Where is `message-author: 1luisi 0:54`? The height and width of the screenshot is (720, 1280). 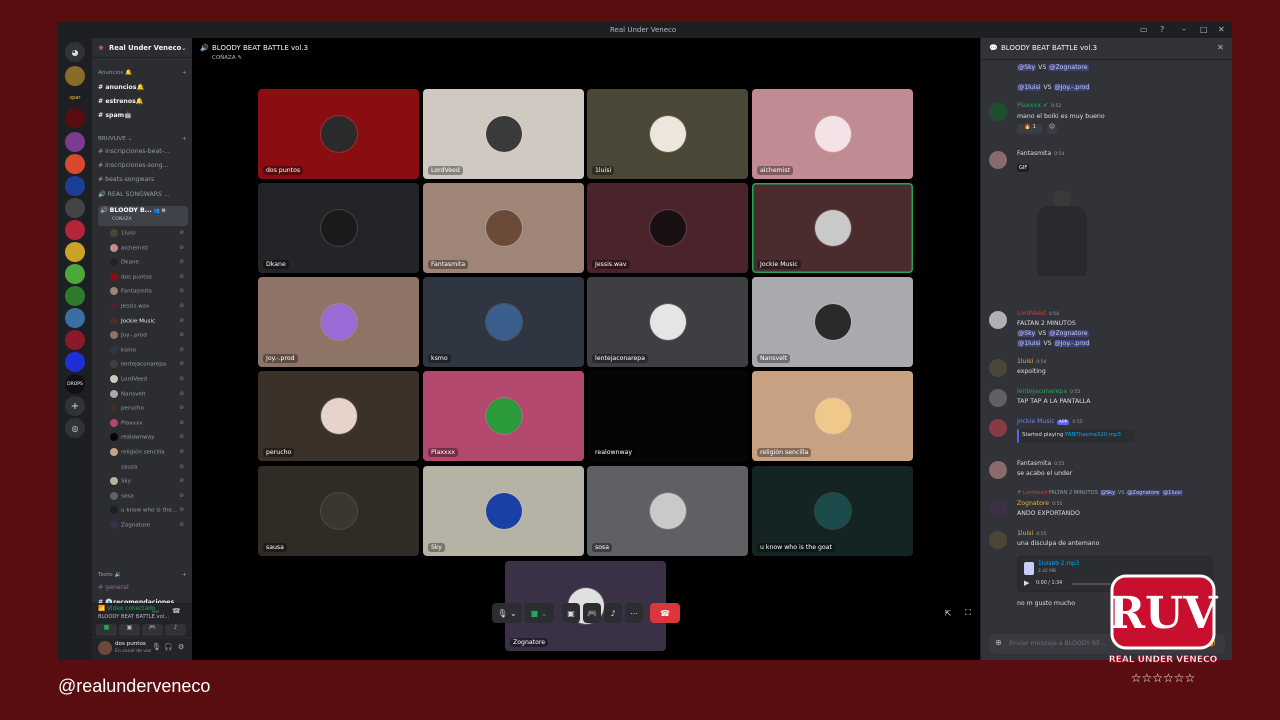
message-author: 1luisi 0:54 is located at coordinates (1032, 361).